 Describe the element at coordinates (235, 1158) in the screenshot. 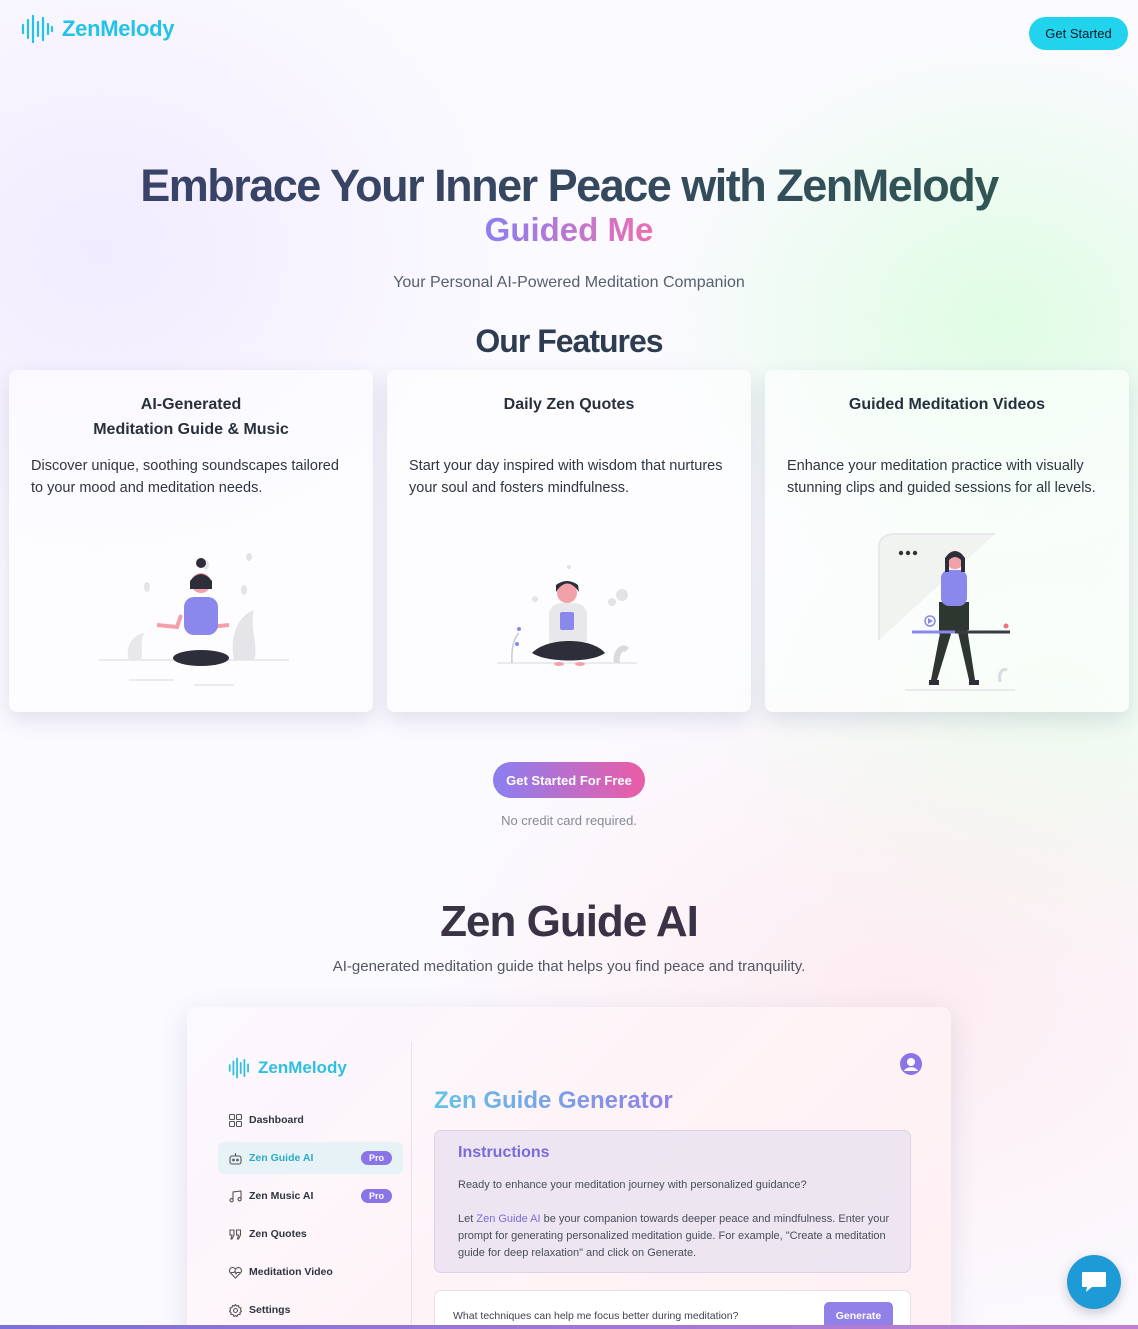

I see `robot-icon` at that location.